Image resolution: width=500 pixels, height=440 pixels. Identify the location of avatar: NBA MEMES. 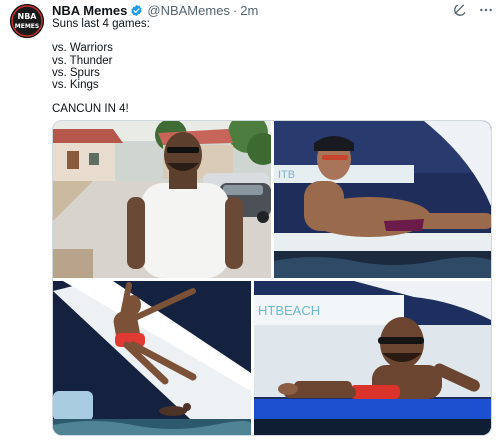
(27, 21).